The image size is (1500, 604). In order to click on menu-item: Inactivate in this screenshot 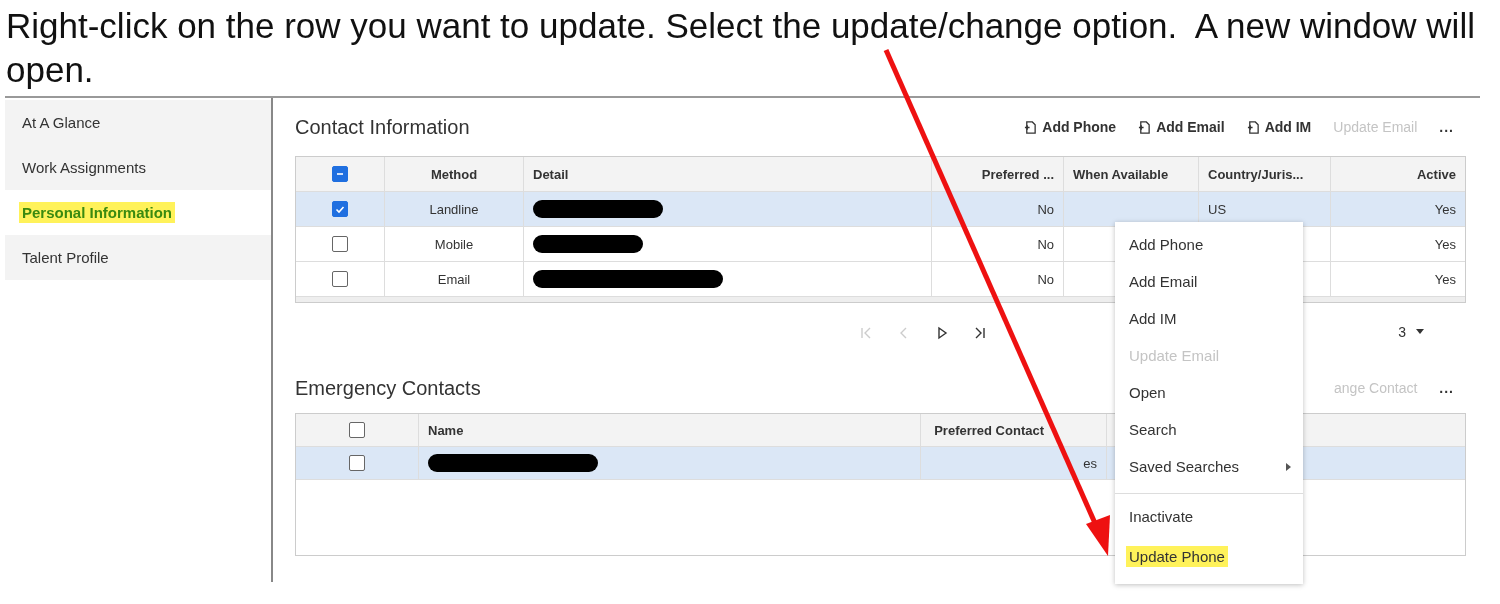, I will do `click(1209, 515)`.